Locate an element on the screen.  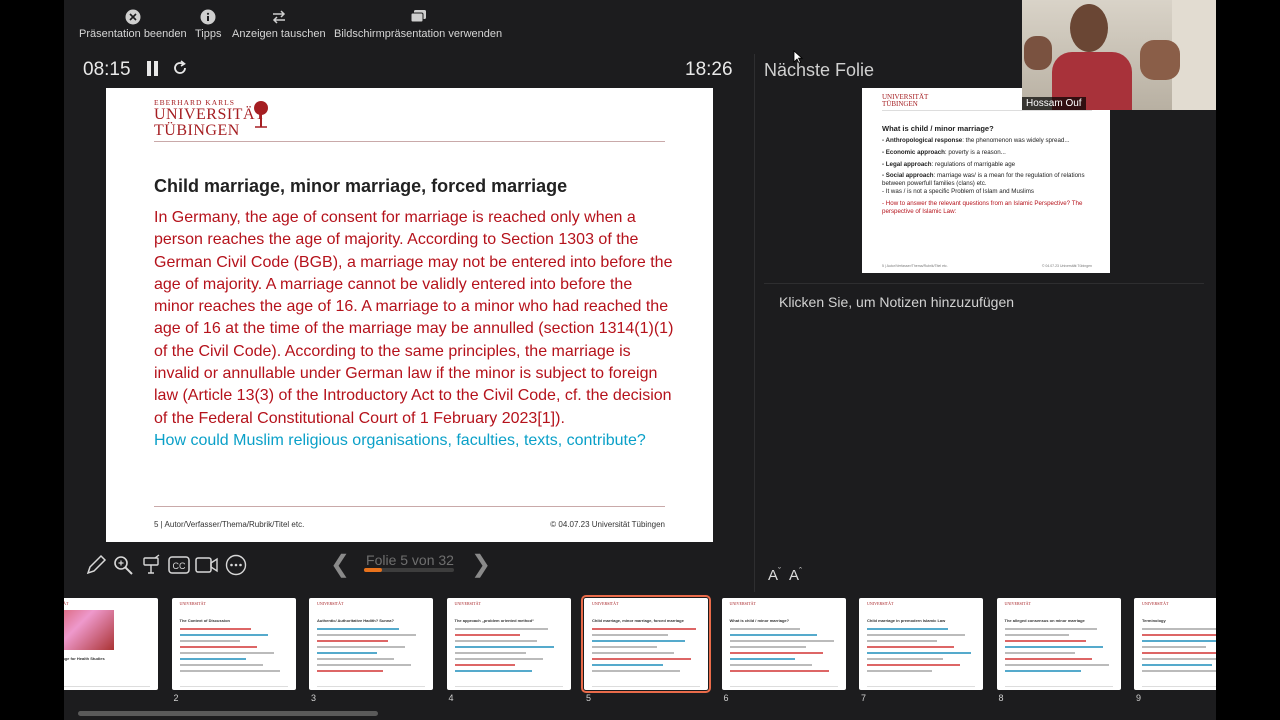
cc-icon: CC is located at coordinates (179, 565).